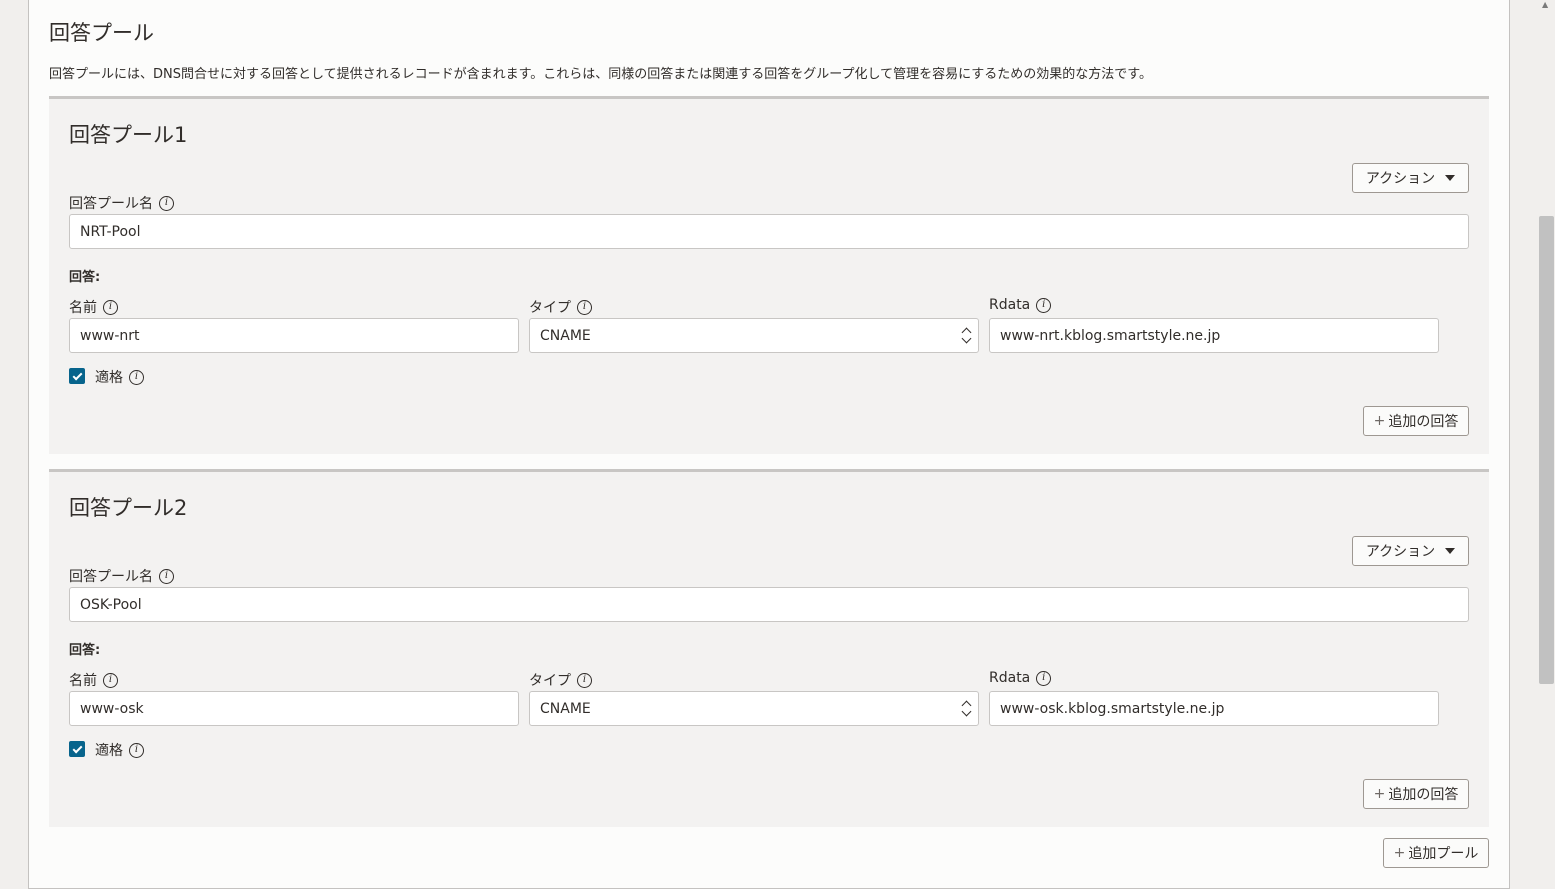 This screenshot has height=889, width=1555. I want to click on answer-rdata-value: www-nrt.kblog.smartstyle.ne.jp, so click(1110, 335).